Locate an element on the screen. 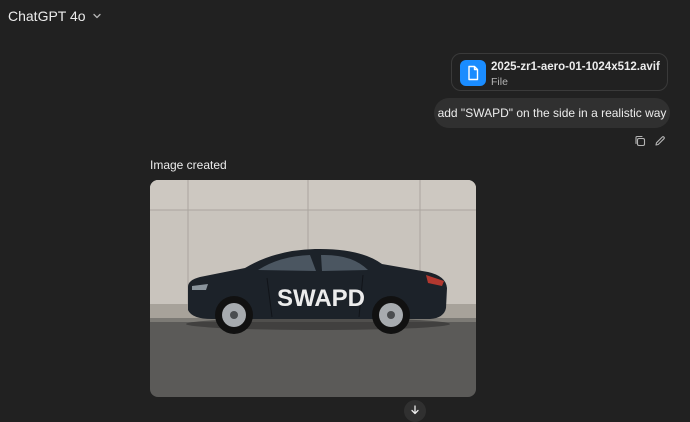 The width and height of the screenshot is (690, 422). file-icon is located at coordinates (473, 73).